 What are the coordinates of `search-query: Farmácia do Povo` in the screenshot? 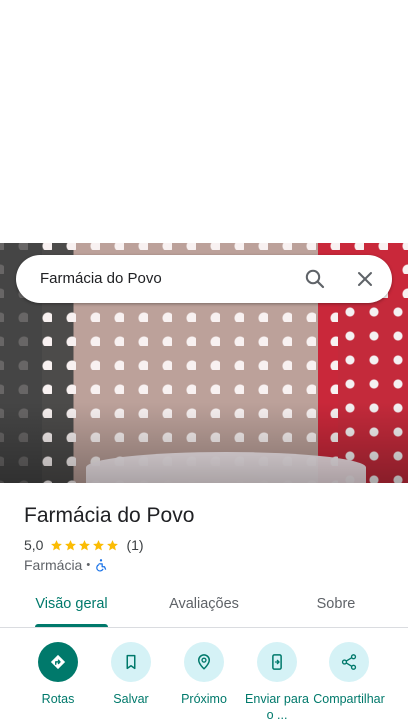 It's located at (101, 278).